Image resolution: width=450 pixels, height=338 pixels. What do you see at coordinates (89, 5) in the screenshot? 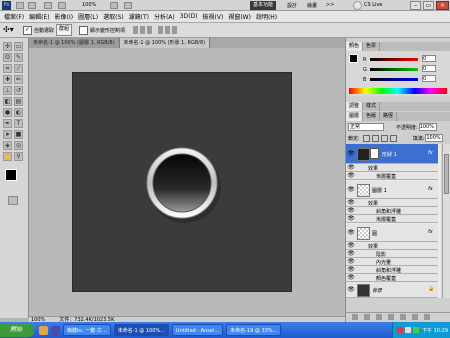
I see `zoom-level: 100%` at bounding box center [89, 5].